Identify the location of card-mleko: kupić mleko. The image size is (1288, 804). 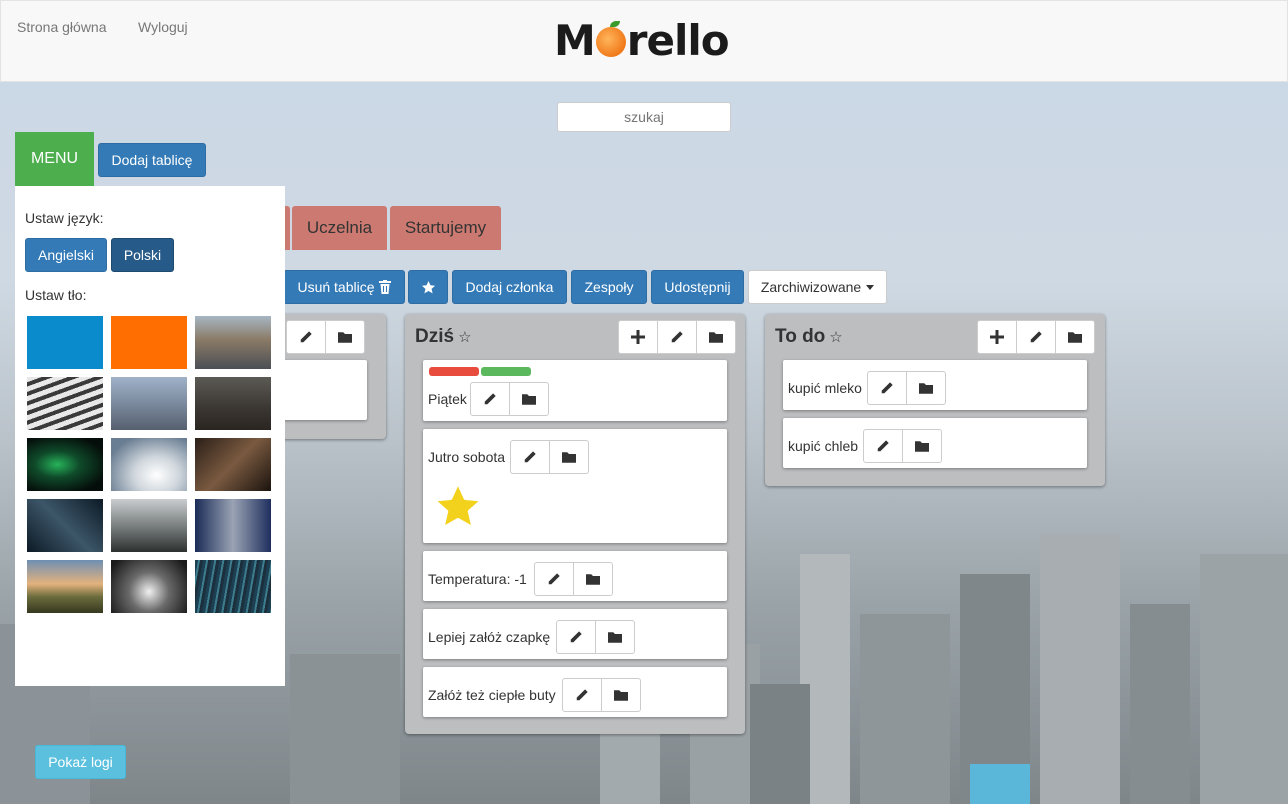
(935, 385).